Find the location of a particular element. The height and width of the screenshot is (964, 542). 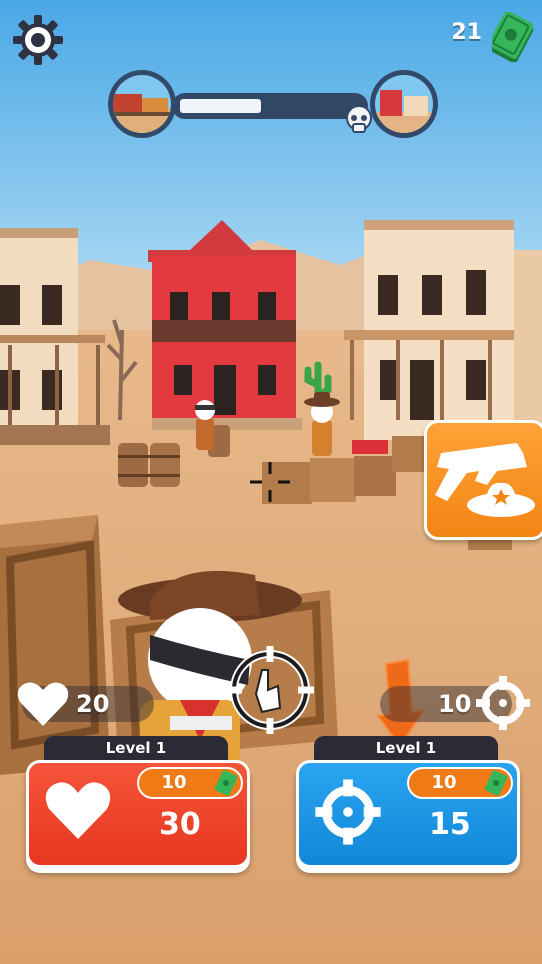

revolver-hat-icon is located at coordinates (485, 480).